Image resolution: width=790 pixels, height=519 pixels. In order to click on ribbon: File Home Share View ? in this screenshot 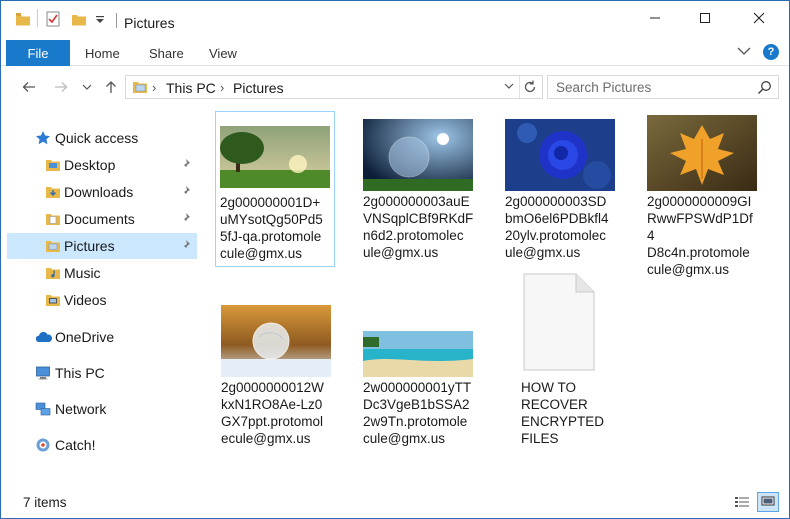, I will do `click(395, 53)`.